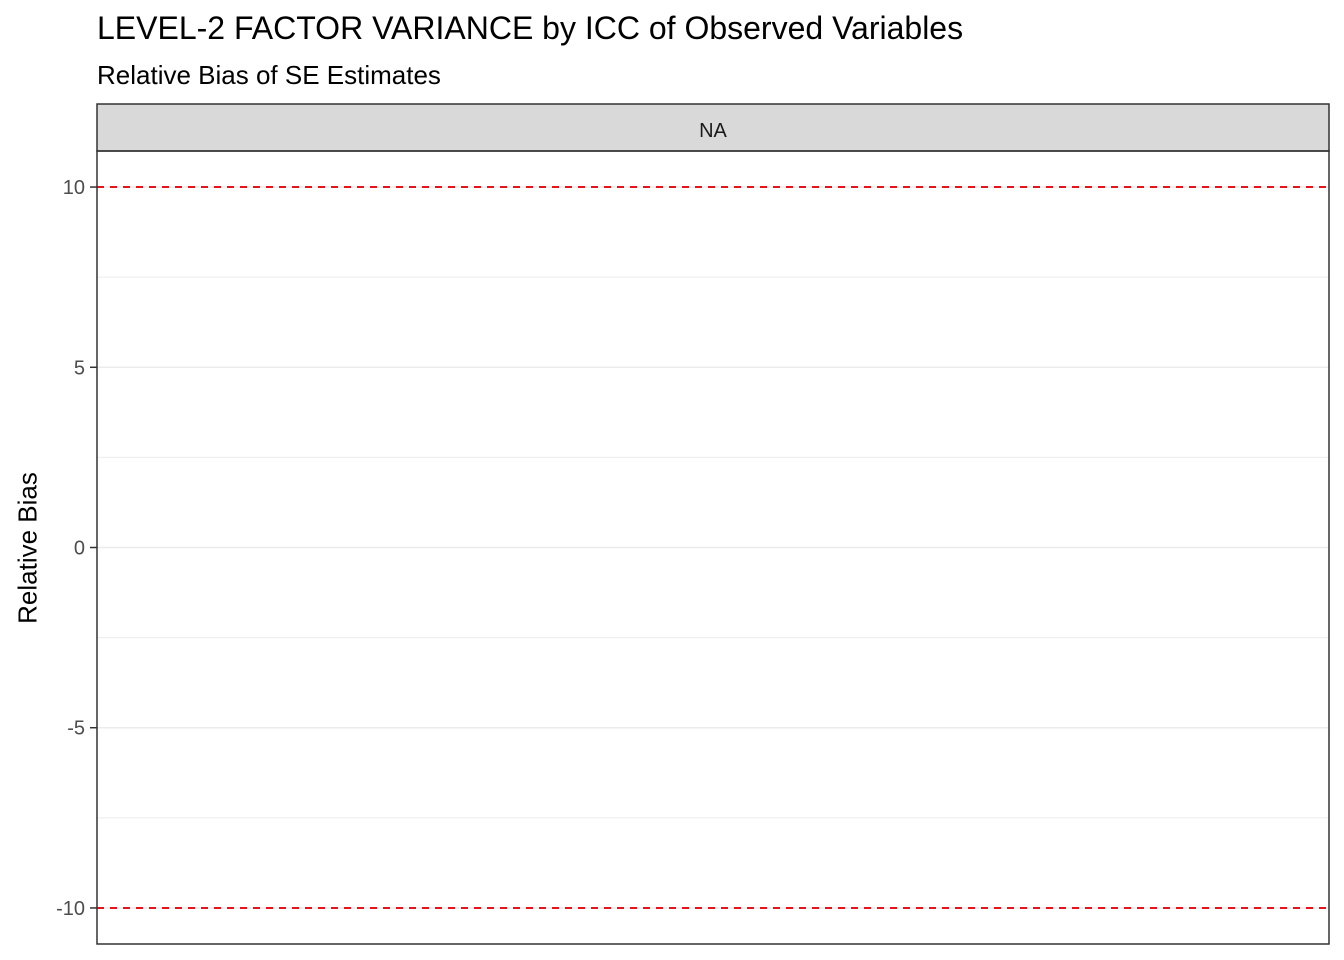 The height and width of the screenshot is (960, 1344). Describe the element at coordinates (79, 549) in the screenshot. I see `y-tick-label: 0` at that location.